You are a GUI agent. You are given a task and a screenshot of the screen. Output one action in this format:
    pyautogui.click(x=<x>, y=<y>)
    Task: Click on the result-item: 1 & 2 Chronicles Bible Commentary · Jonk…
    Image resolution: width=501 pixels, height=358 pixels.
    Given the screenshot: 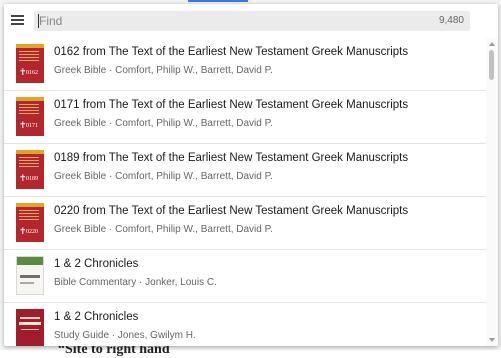 What is the action you would take?
    pyautogui.click(x=245, y=276)
    